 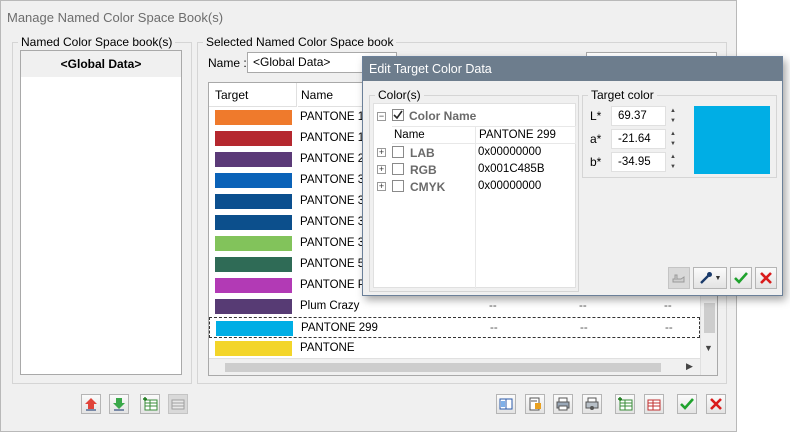 I want to click on color-edit-icon, so click(x=535, y=404).